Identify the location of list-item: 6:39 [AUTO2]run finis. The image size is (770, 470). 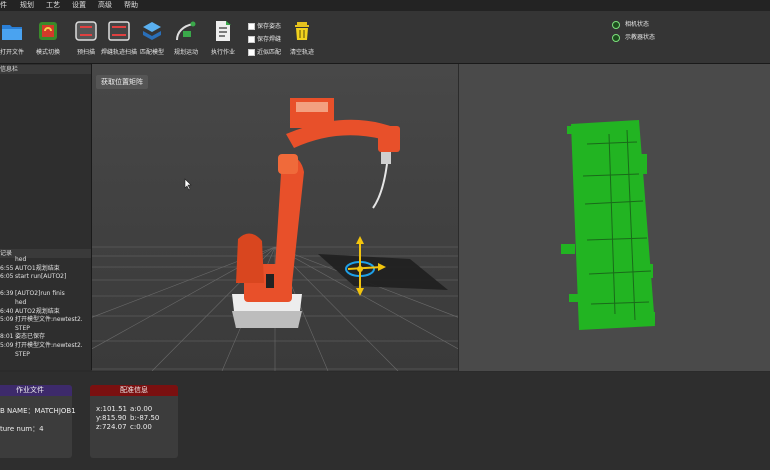
(32, 294).